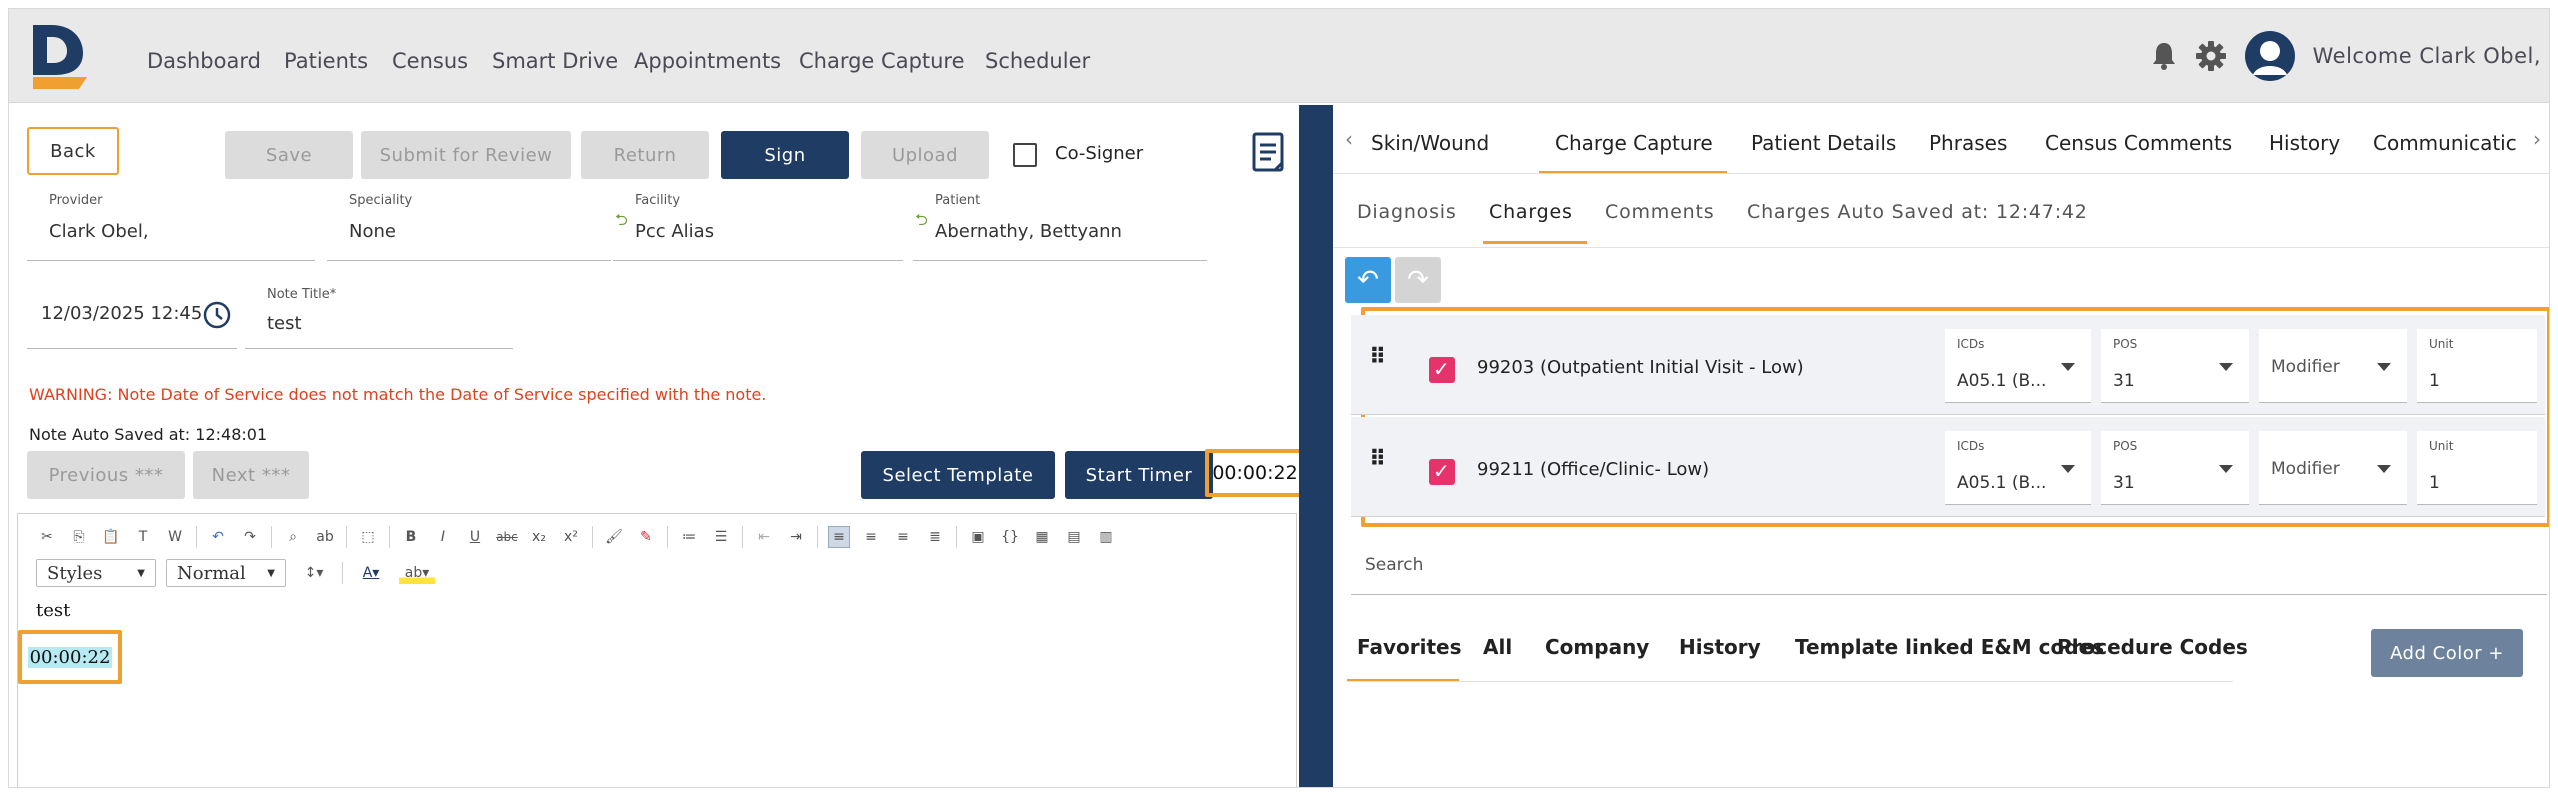 This screenshot has height=796, width=2558. Describe the element at coordinates (507, 537) in the screenshot. I see `strikethrough-icon: abc` at that location.